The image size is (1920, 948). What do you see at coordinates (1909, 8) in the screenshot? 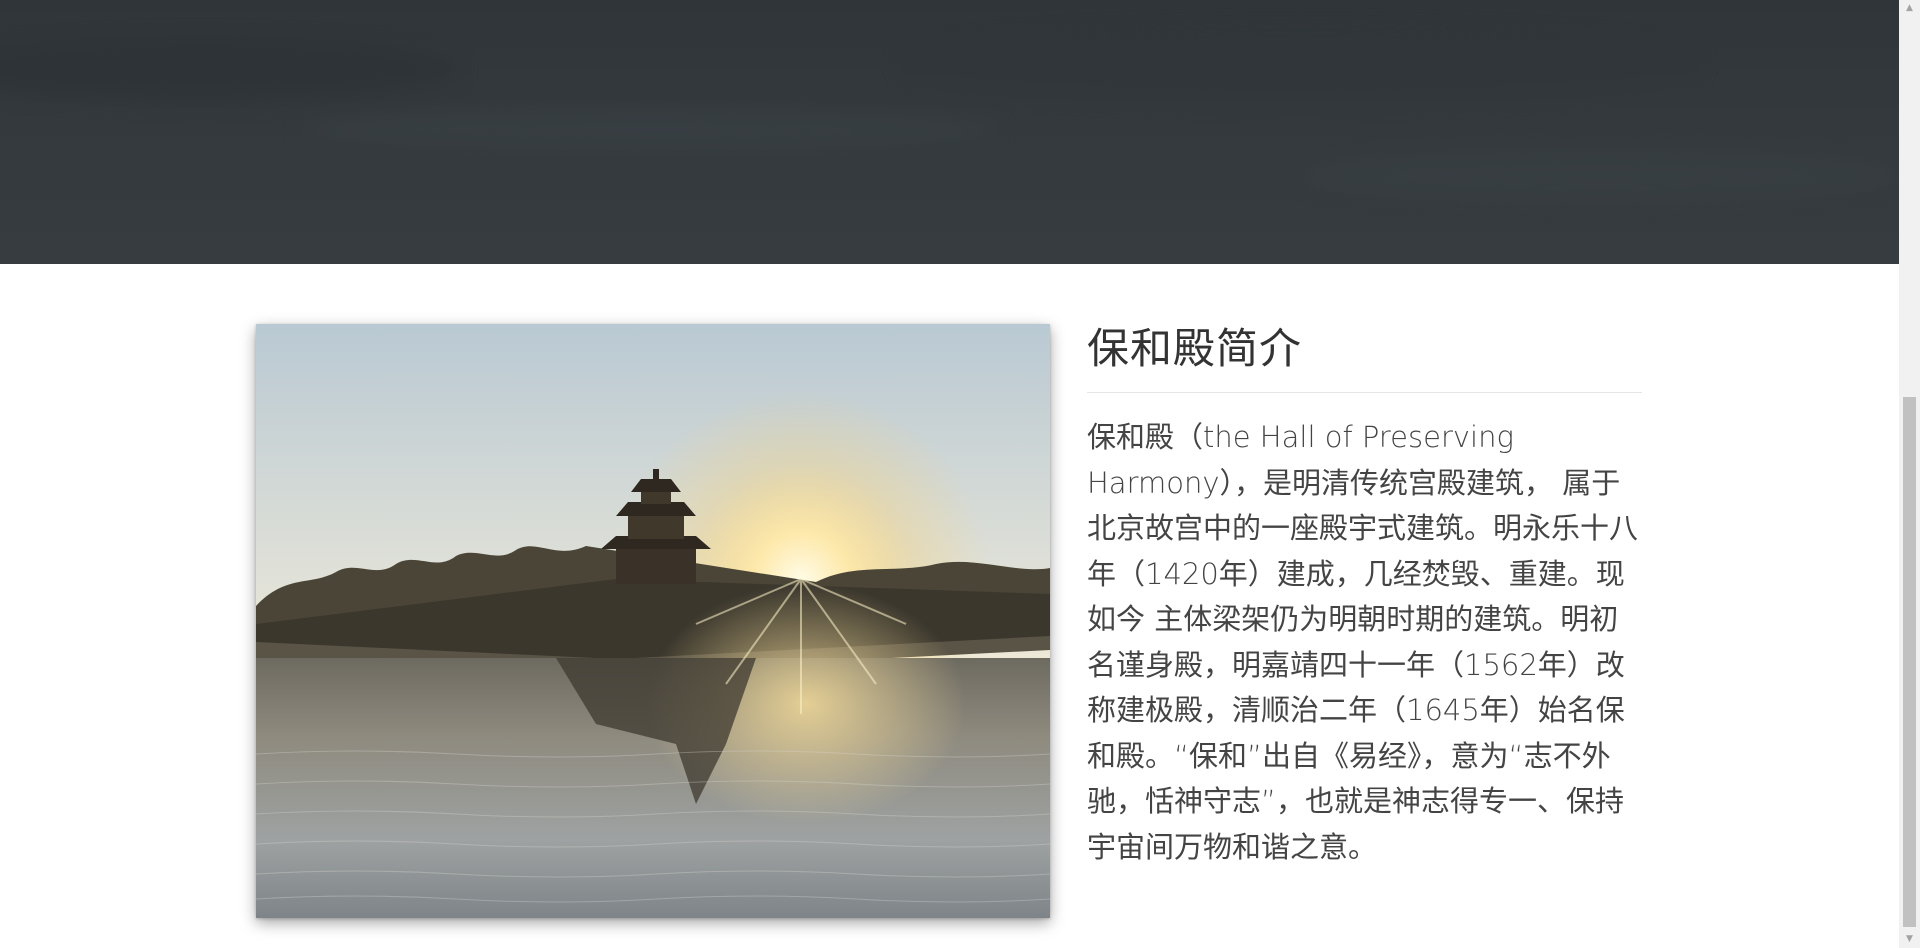
I see `chevron-up-icon: ▲` at bounding box center [1909, 8].